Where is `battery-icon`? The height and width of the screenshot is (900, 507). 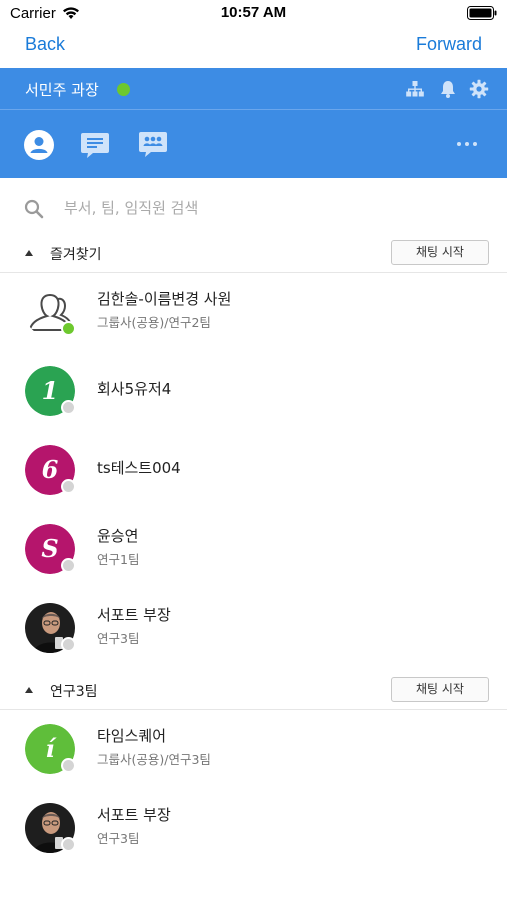
battery-icon is located at coordinates (482, 13).